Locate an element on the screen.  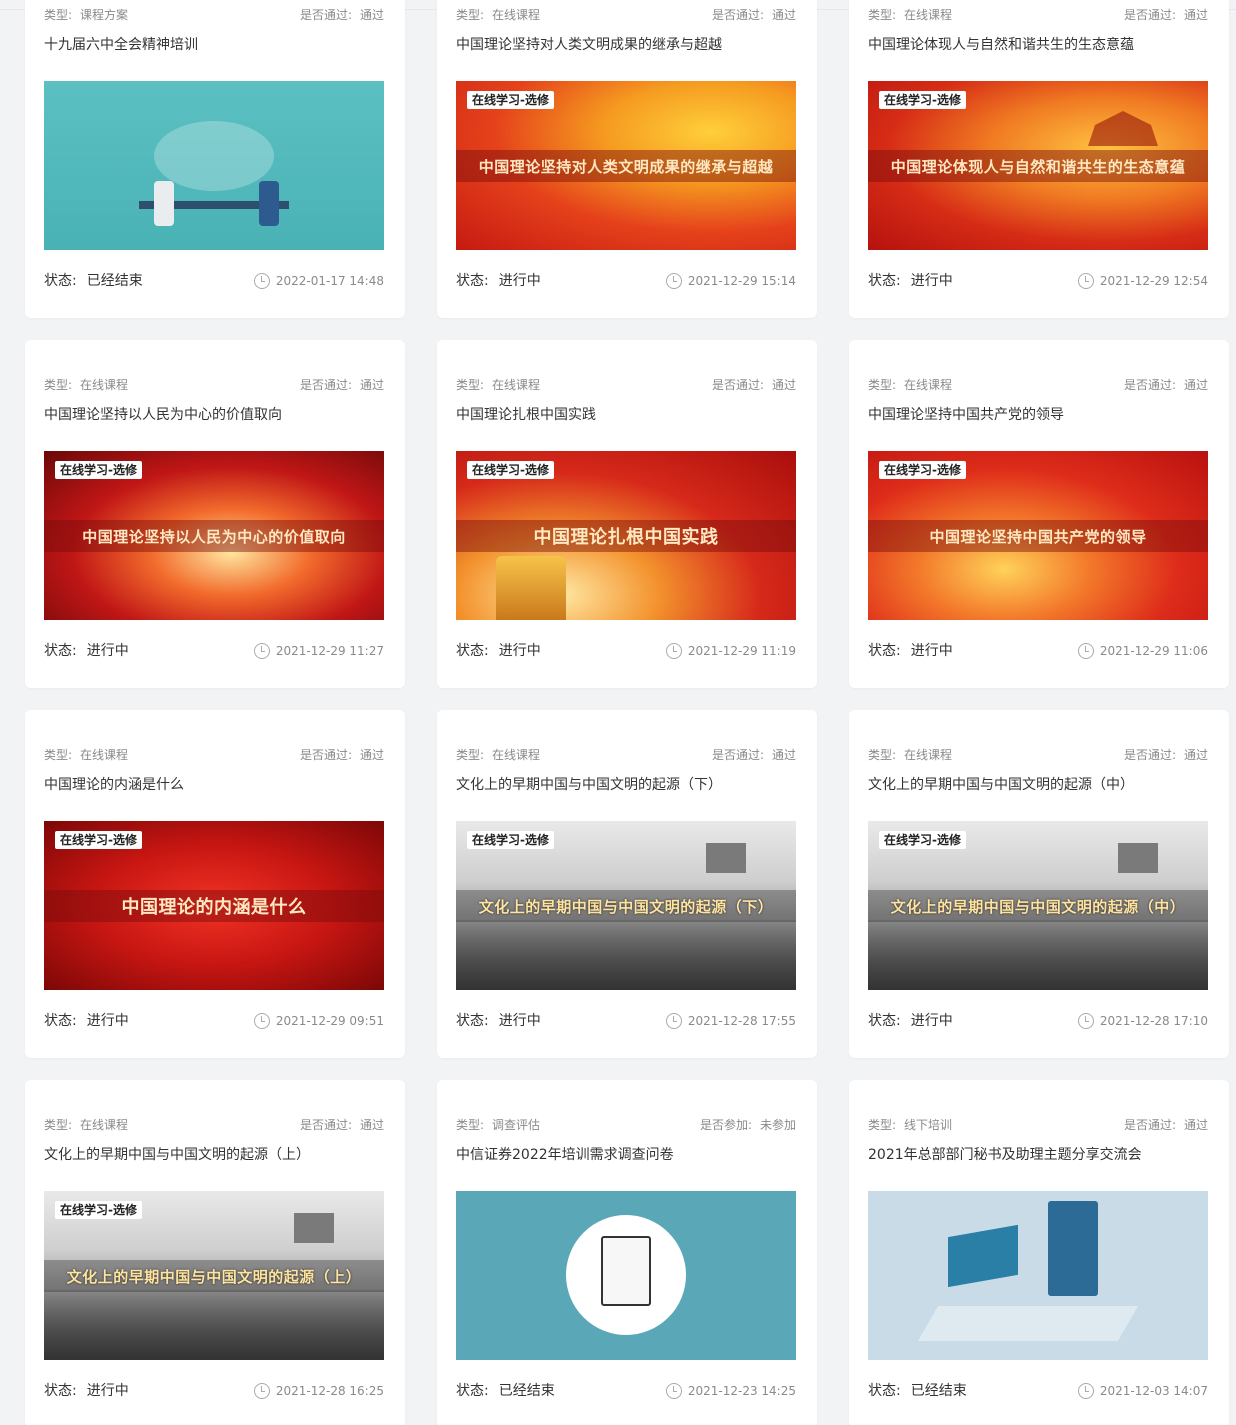
thumbnail-banner-text: 中国理论坚持中国共产党的领导 is located at coordinates (1038, 536).